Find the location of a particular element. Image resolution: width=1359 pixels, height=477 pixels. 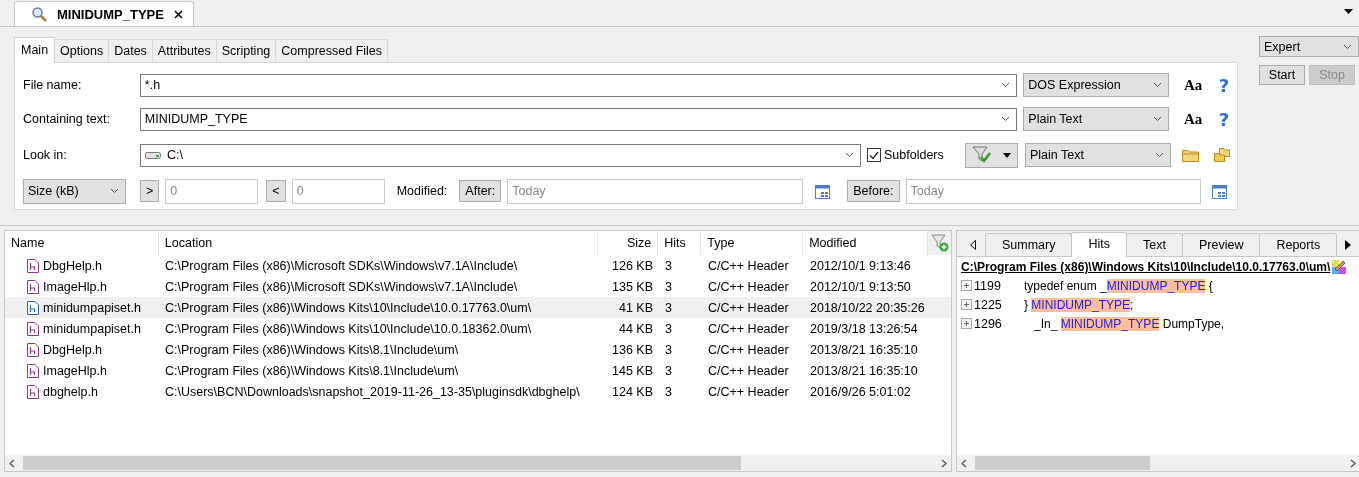

field-label: Modified: is located at coordinates (422, 191).